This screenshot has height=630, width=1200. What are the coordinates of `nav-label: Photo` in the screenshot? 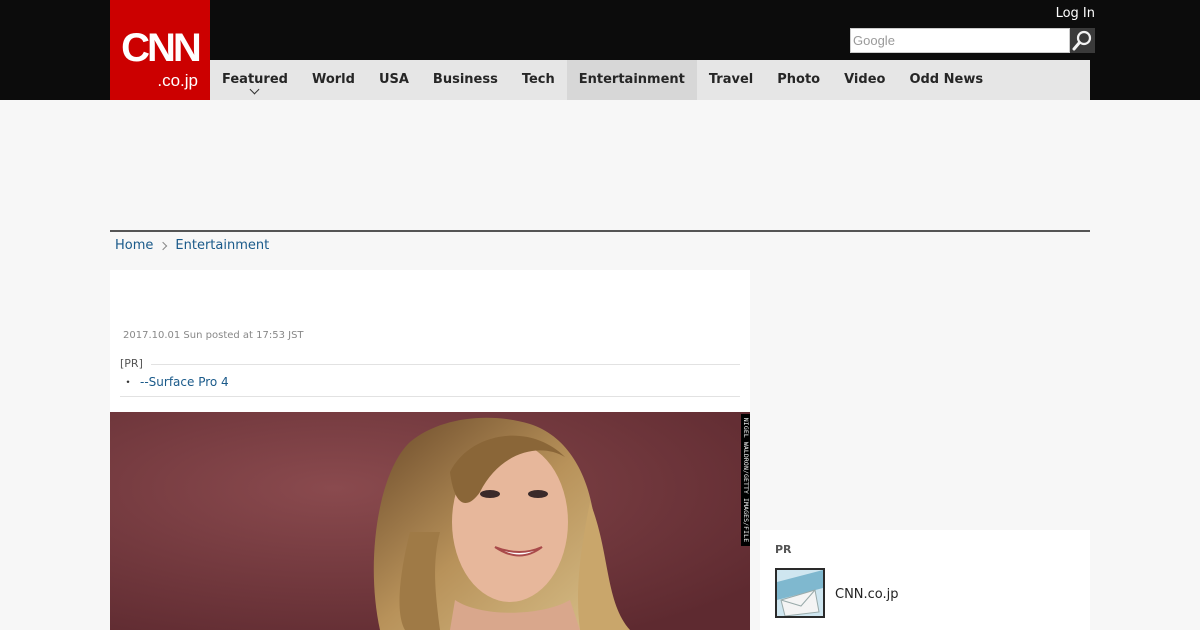 It's located at (799, 79).